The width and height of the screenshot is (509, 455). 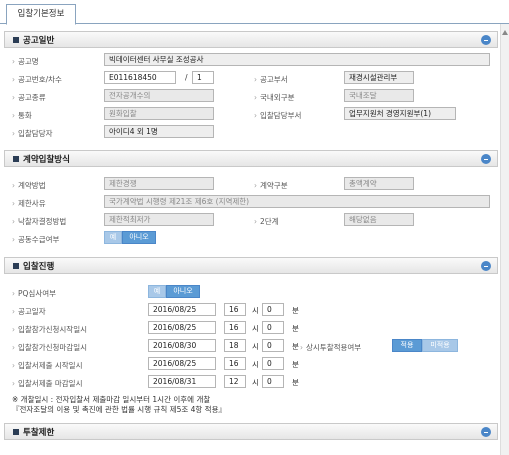 What do you see at coordinates (297, 59) in the screenshot?
I see `field-notice-name: 빅데이터센터 사무실 조성공사` at bounding box center [297, 59].